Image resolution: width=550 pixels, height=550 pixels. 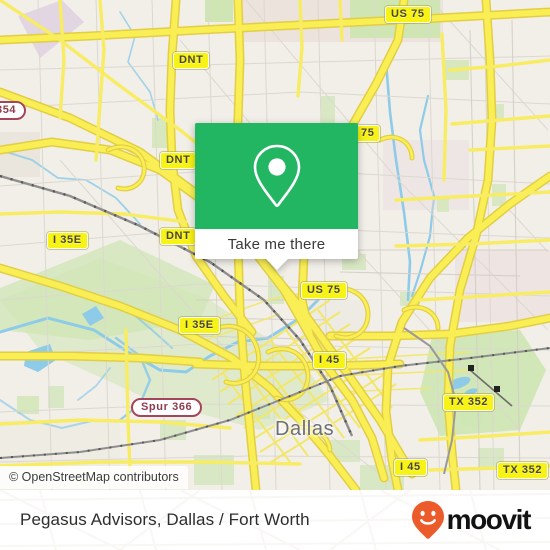 What do you see at coordinates (305, 429) in the screenshot?
I see `city-label-dallas: Dallas` at bounding box center [305, 429].